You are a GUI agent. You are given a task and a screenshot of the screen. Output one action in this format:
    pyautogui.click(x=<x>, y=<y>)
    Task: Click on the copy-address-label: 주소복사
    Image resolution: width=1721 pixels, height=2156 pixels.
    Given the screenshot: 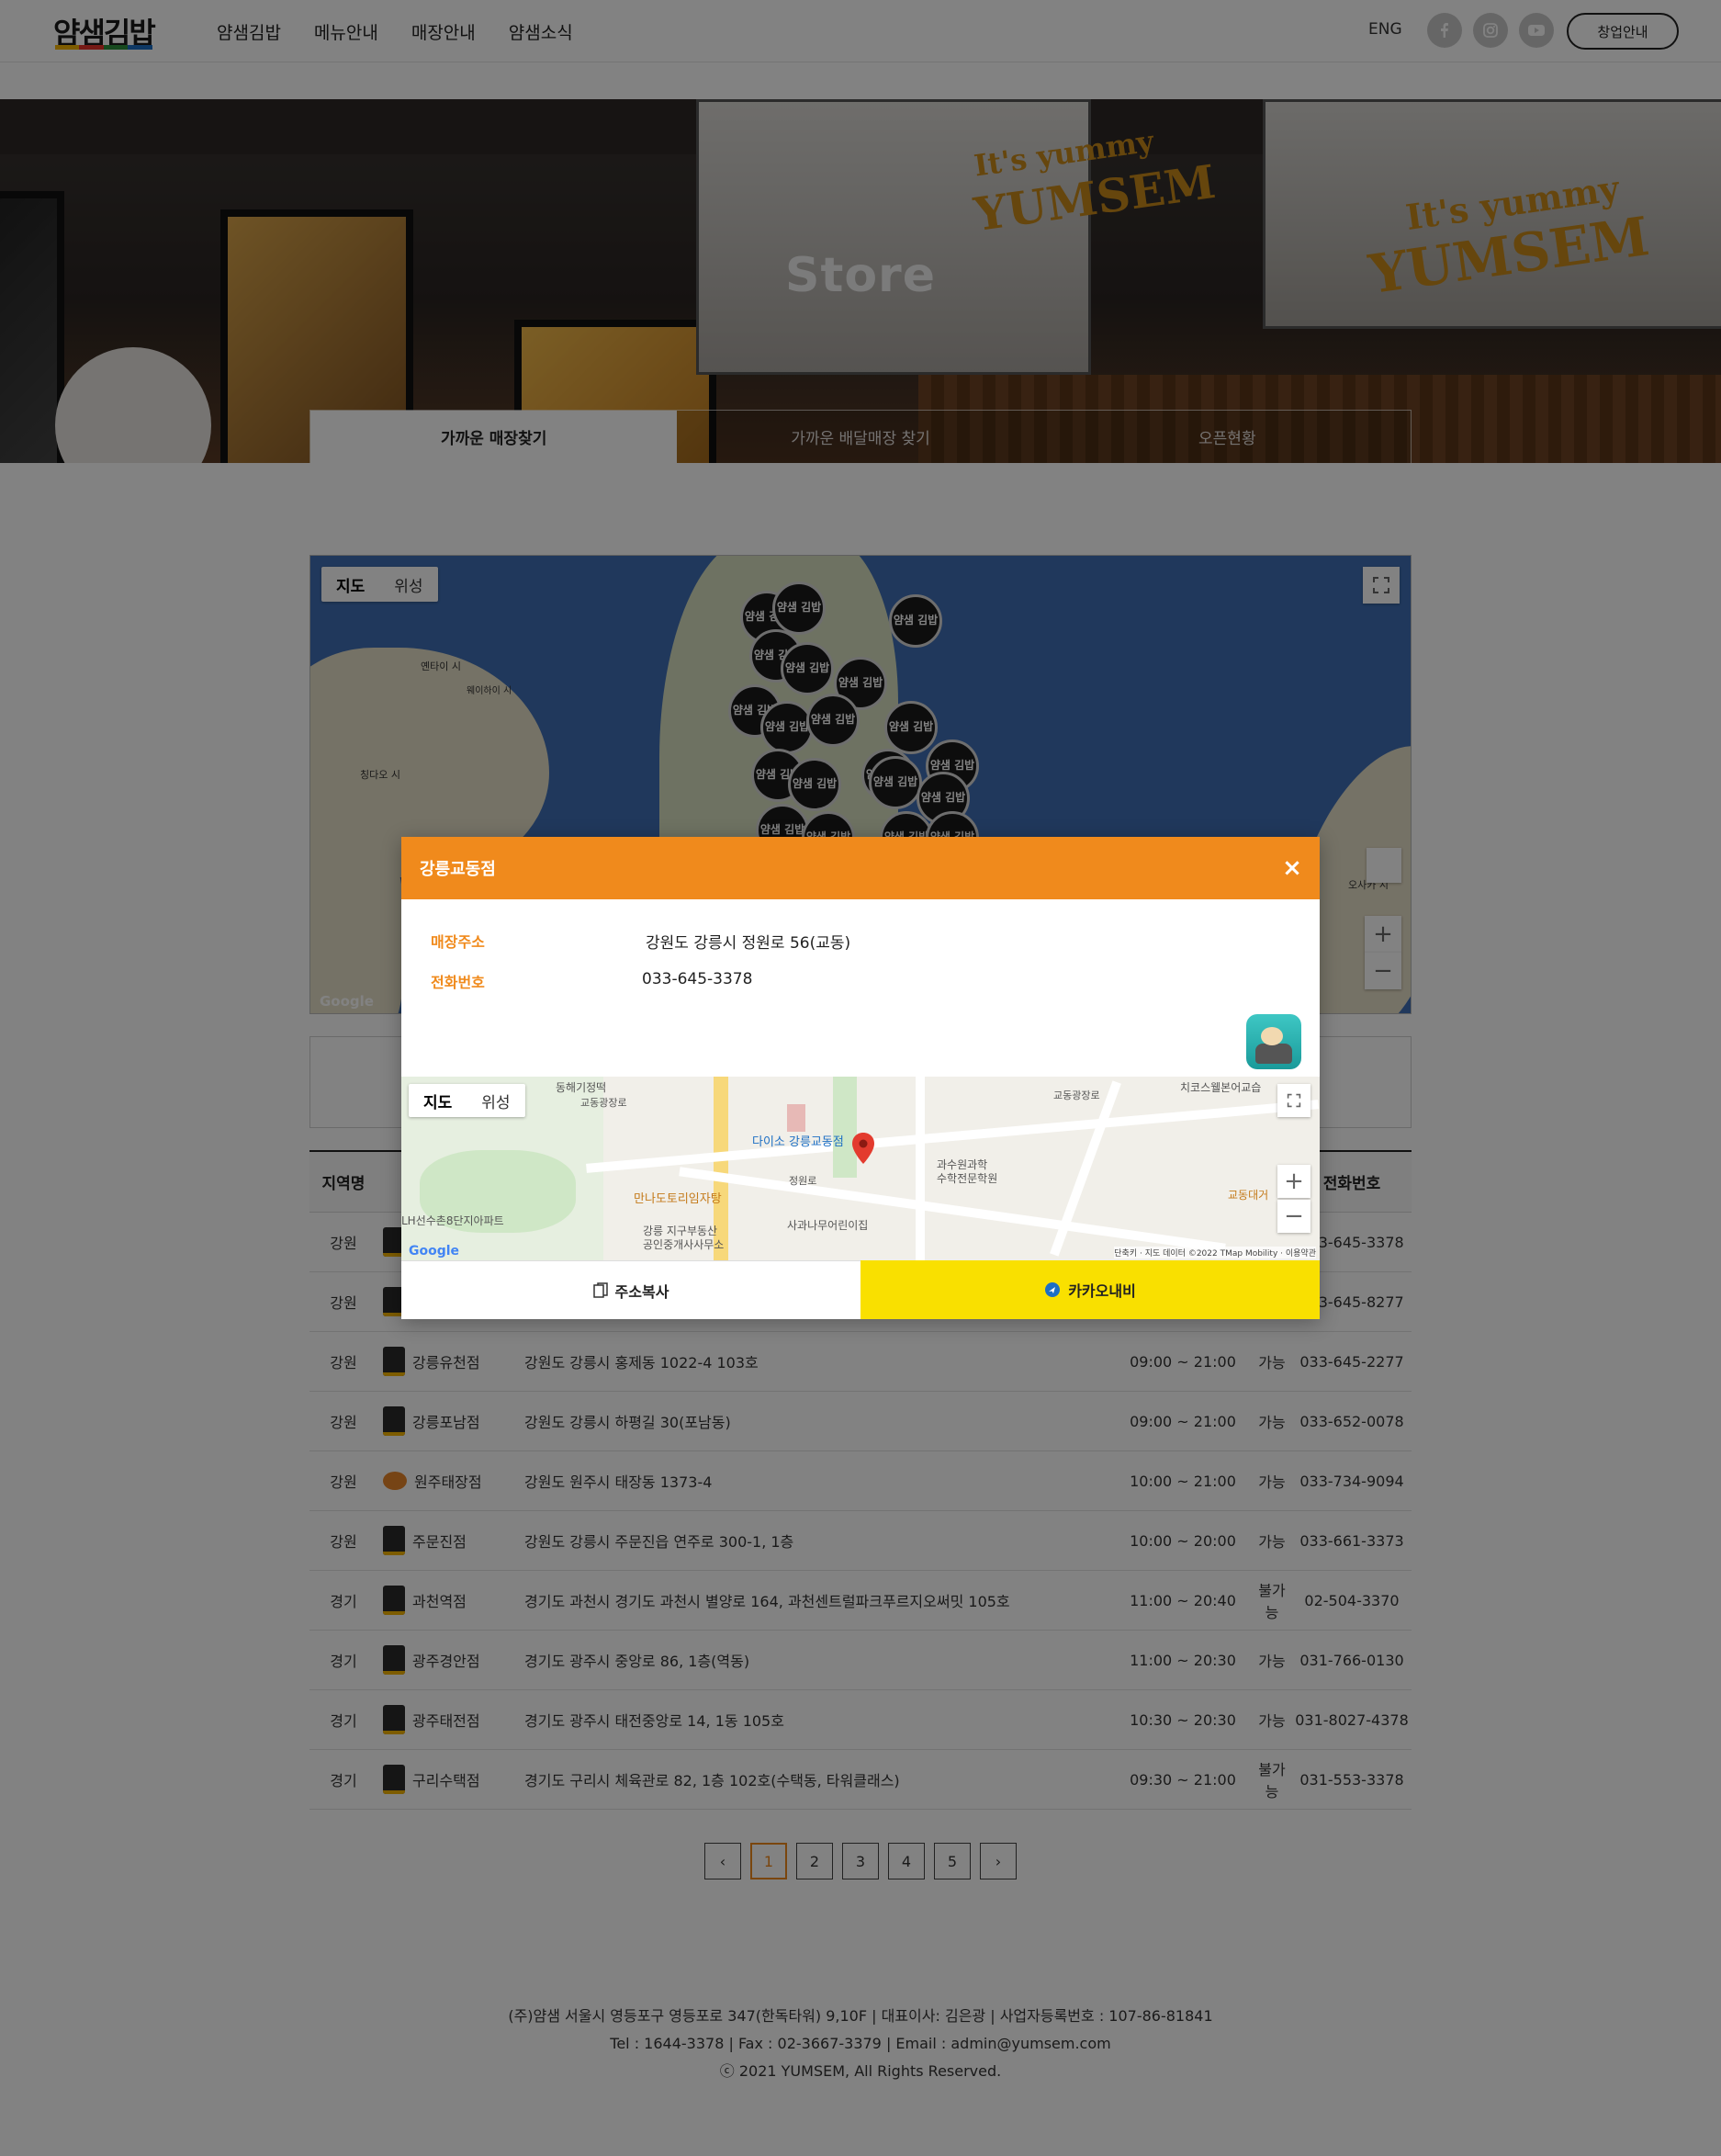 What is the action you would take?
    pyautogui.click(x=641, y=1291)
    